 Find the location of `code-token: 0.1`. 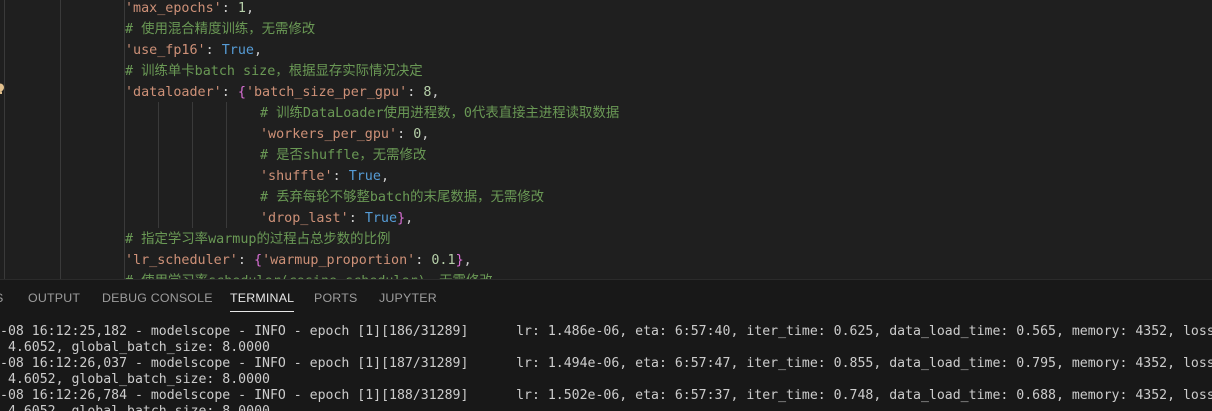

code-token: 0.1 is located at coordinates (443, 260).